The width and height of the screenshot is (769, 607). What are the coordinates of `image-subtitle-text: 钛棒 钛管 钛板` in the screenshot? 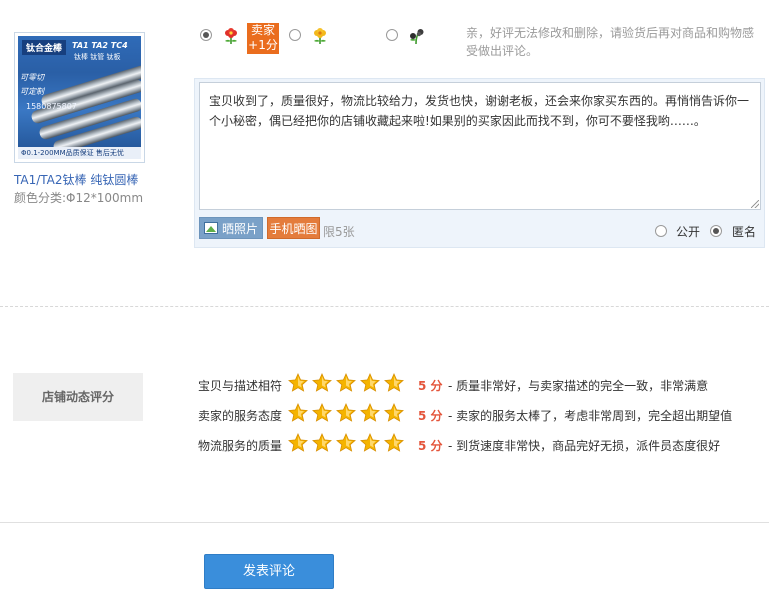 It's located at (97, 57).